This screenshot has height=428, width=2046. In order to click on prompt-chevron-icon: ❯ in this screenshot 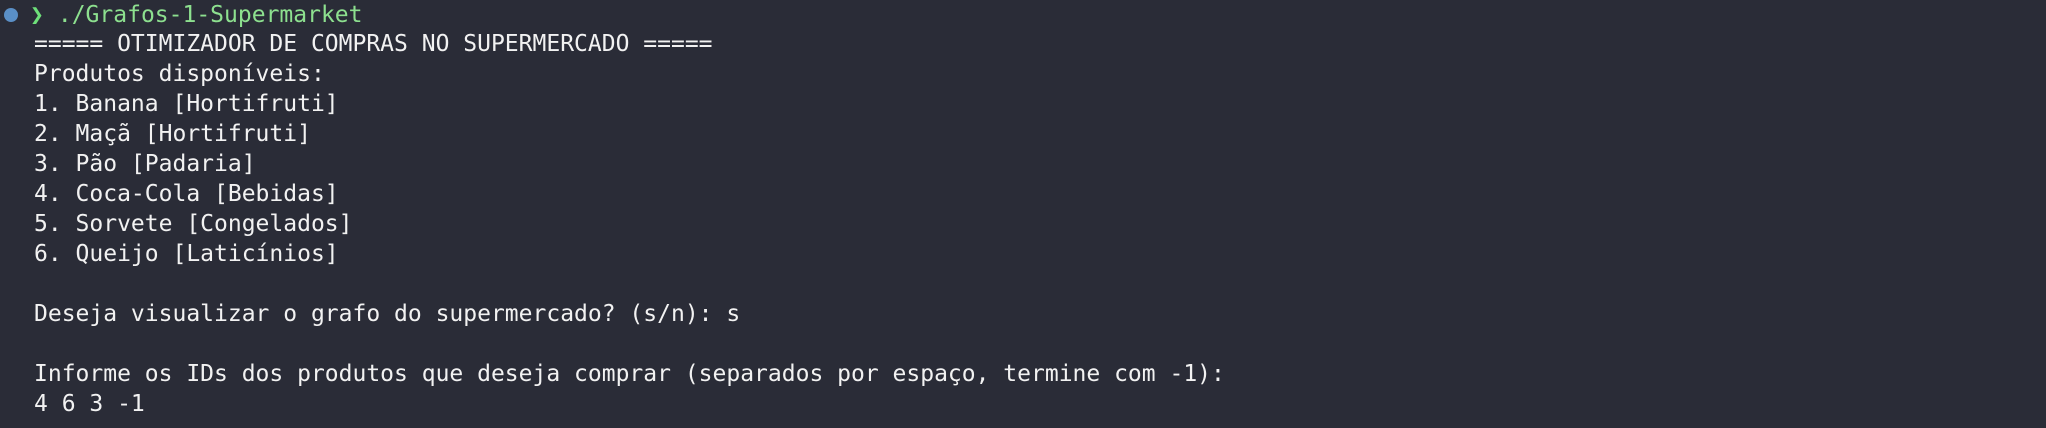, I will do `click(37, 15)`.